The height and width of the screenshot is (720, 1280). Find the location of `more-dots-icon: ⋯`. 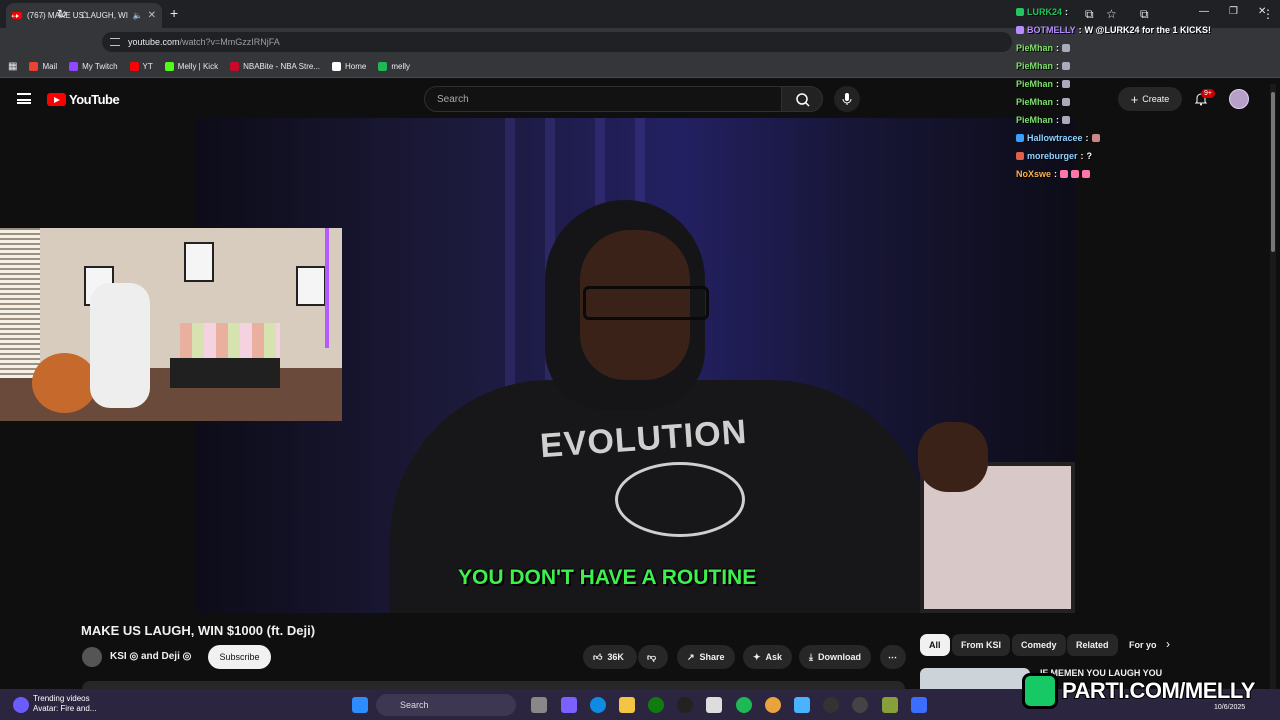

more-dots-icon: ⋯ is located at coordinates (892, 656).